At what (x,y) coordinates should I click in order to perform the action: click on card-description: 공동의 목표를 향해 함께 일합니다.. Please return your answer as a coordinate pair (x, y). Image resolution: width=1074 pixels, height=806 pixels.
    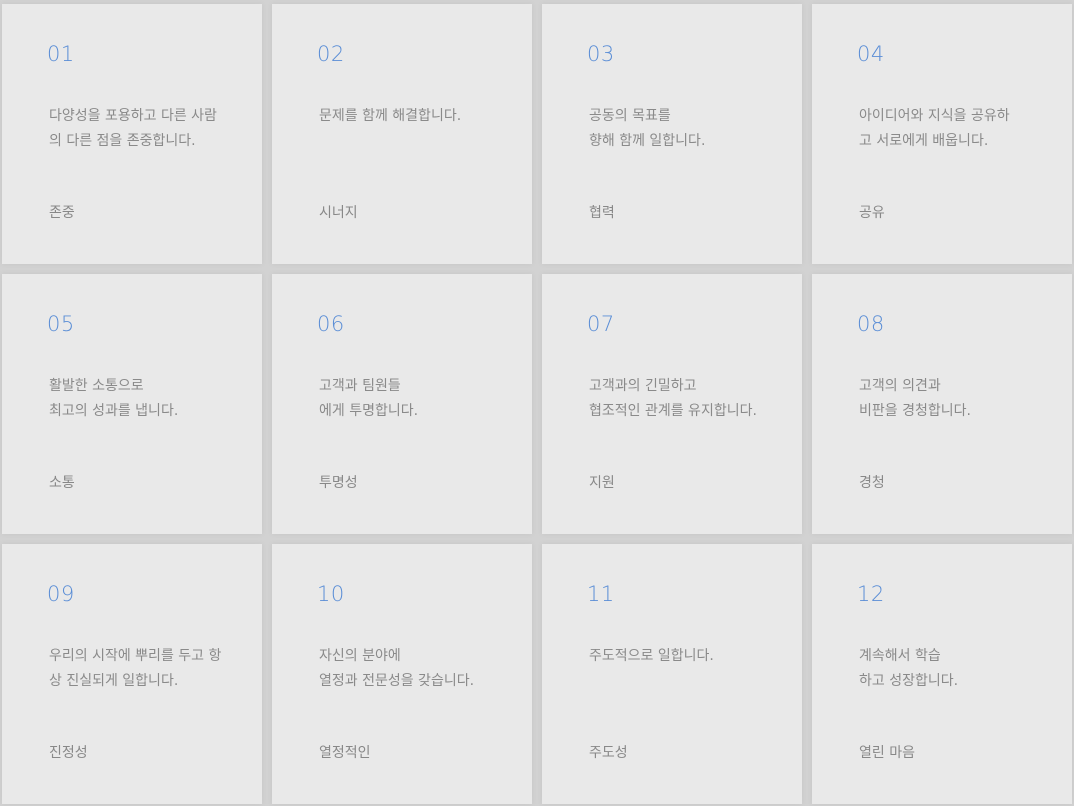
    Looking at the image, I should click on (647, 128).